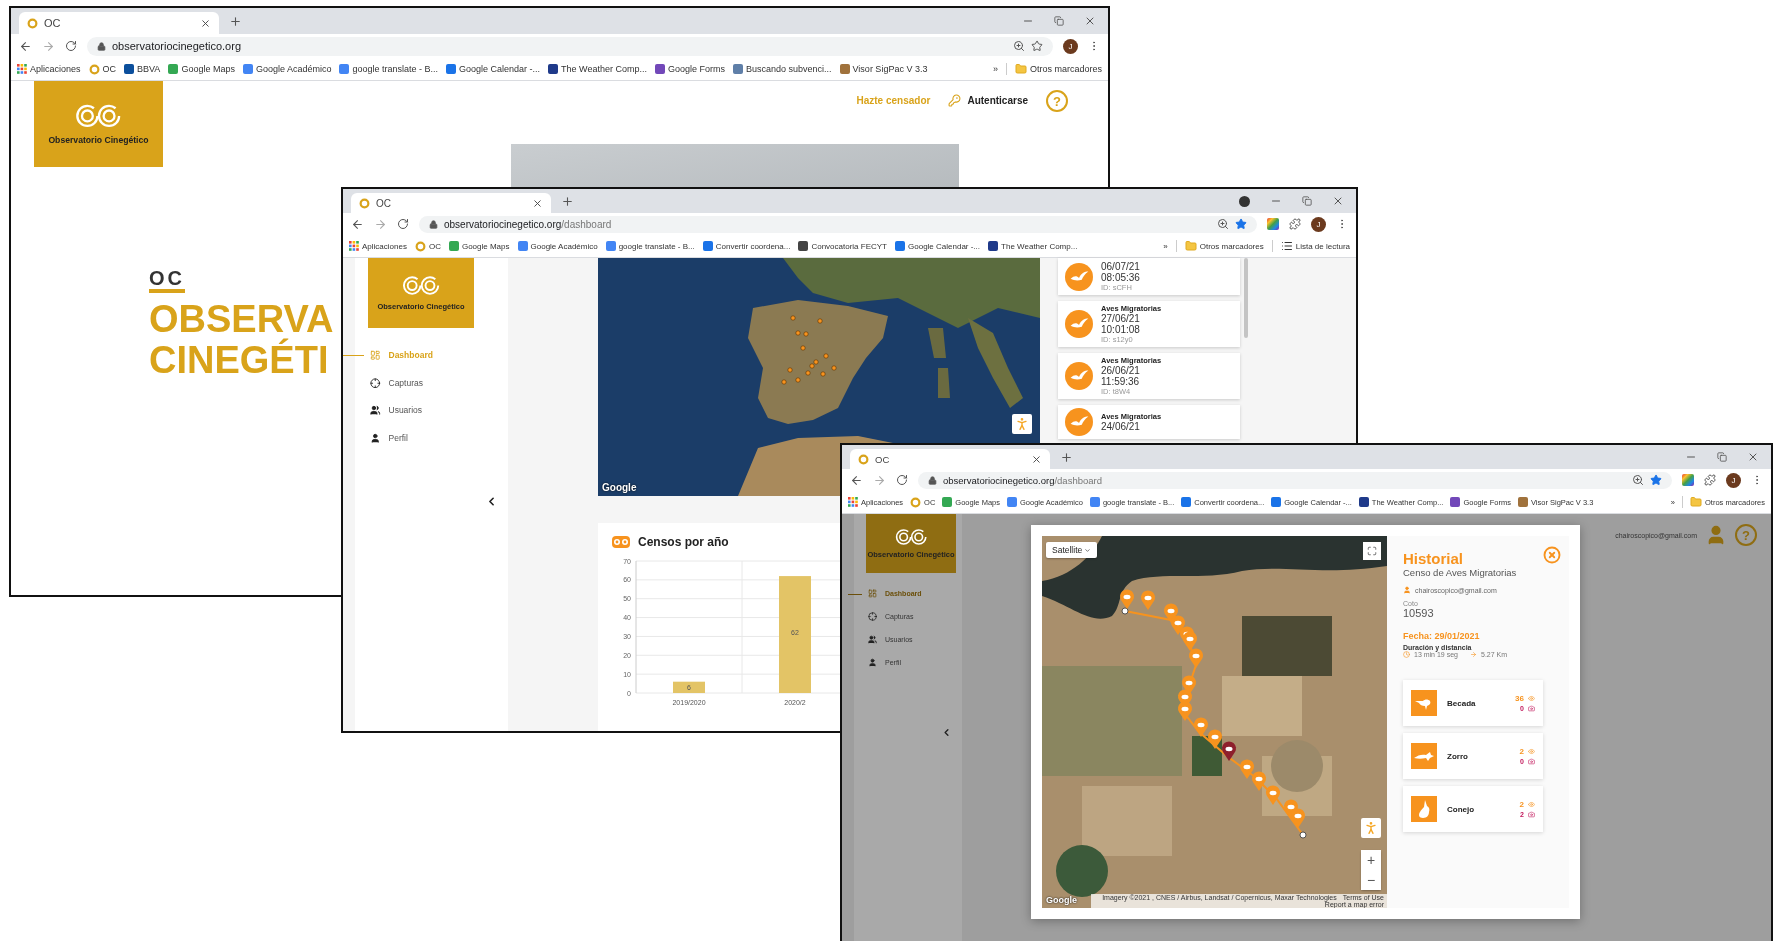  Describe the element at coordinates (1244, 201) in the screenshot. I see `indicator-icon` at that location.